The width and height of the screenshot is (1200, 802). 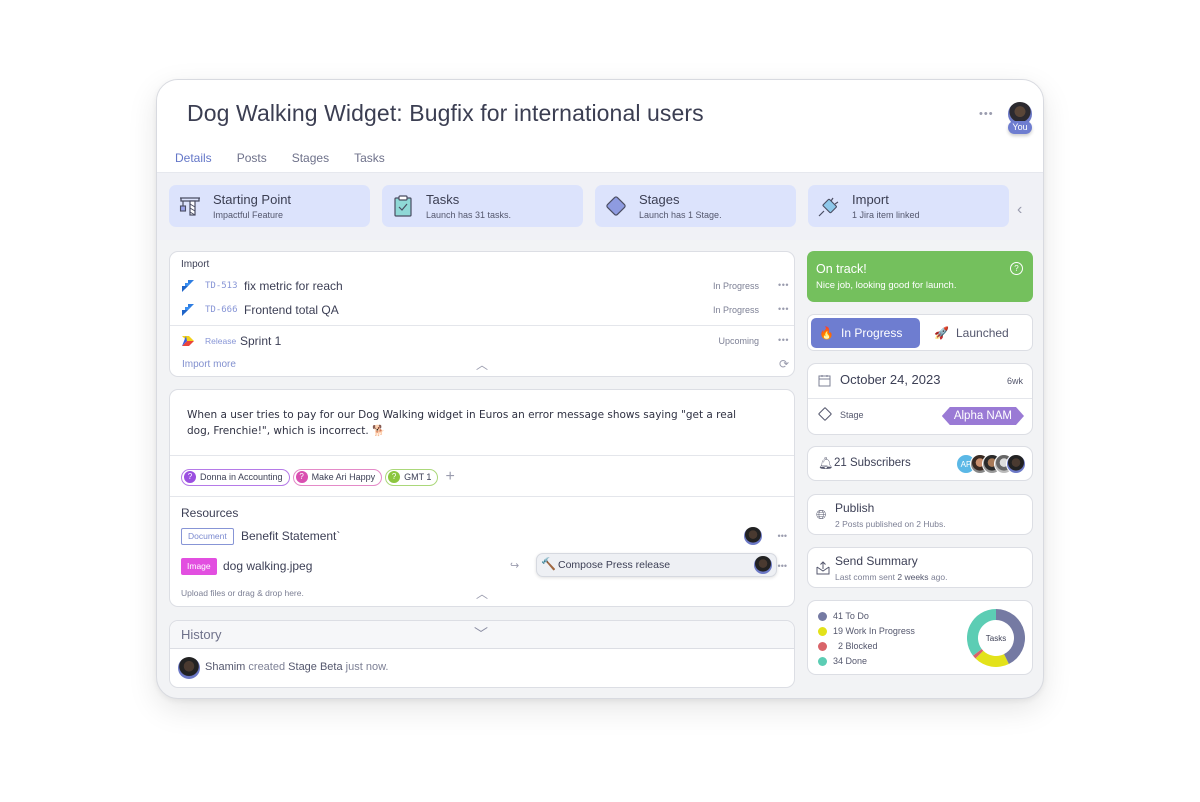 I want to click on rocket-icon: 🚀, so click(x=941, y=333).